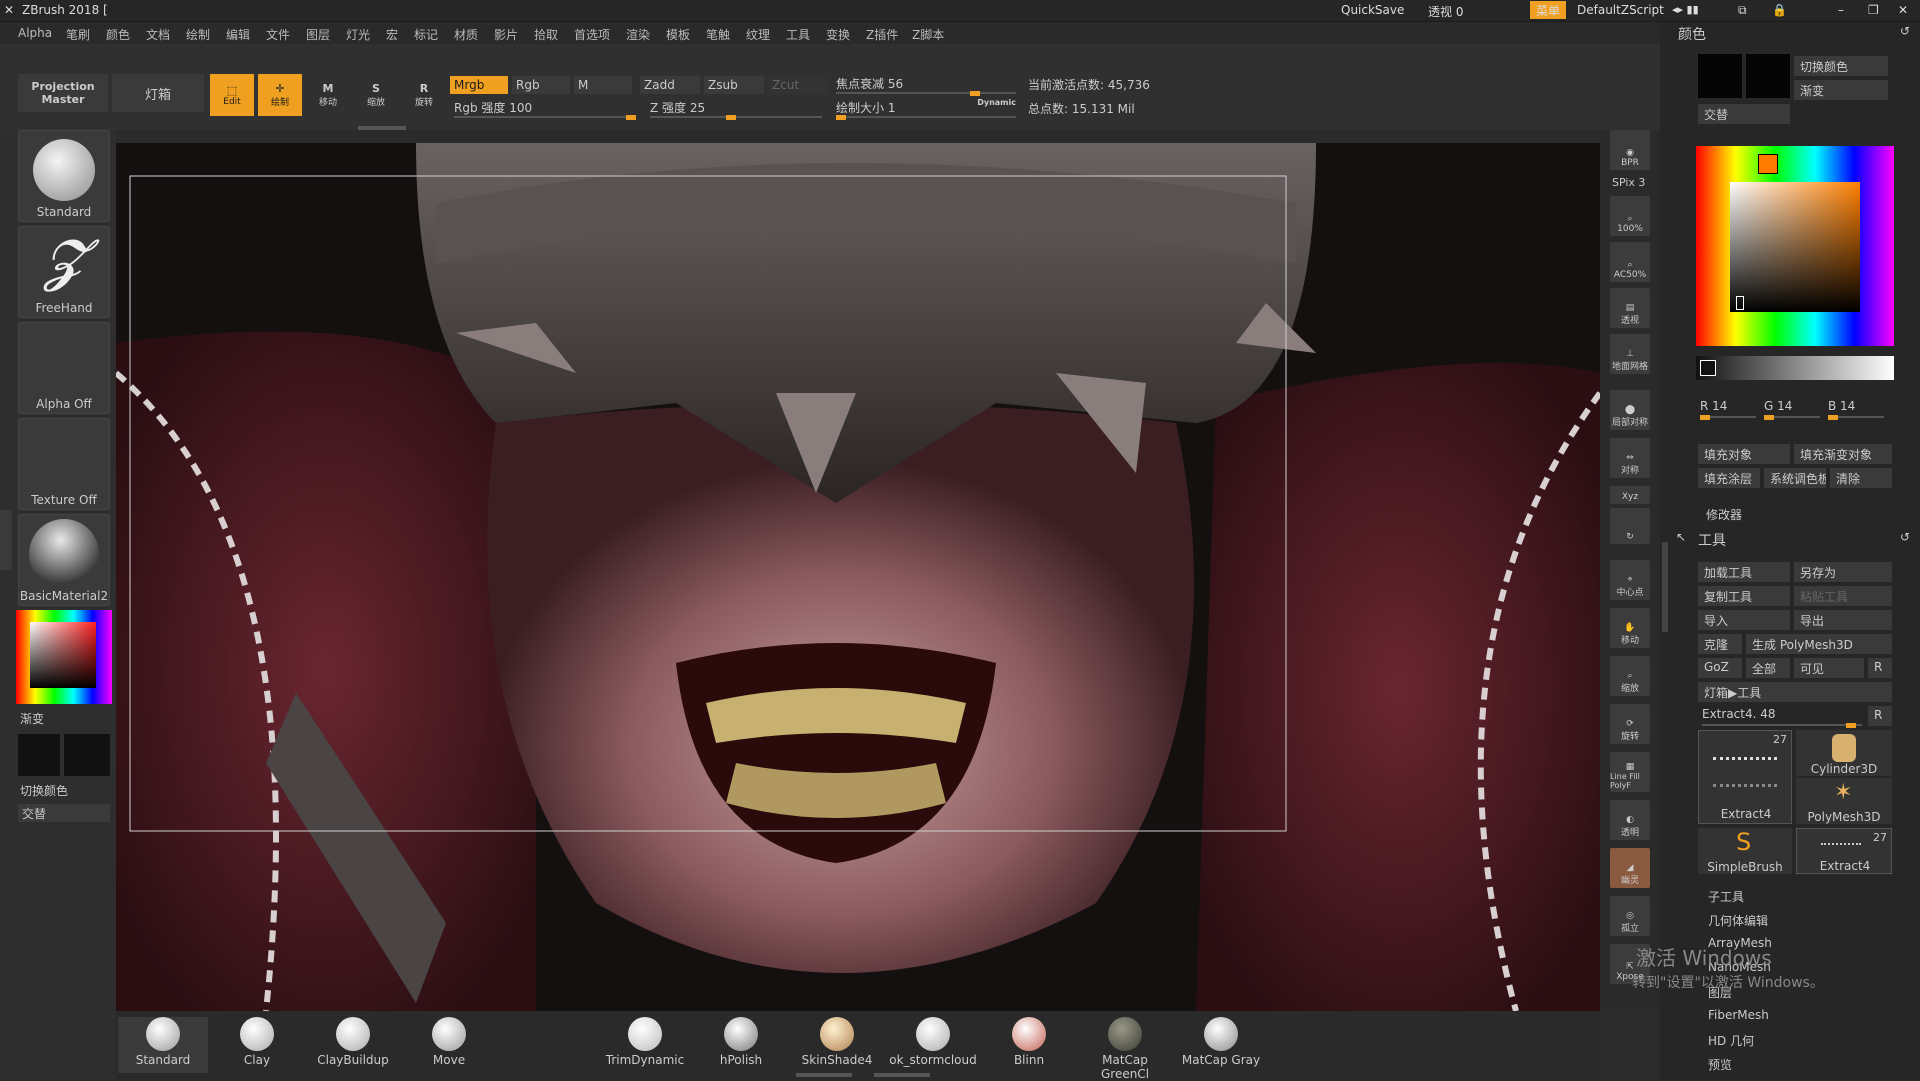 The height and width of the screenshot is (1081, 1920). I want to click on menu-brush: 笔刷, so click(78, 34).